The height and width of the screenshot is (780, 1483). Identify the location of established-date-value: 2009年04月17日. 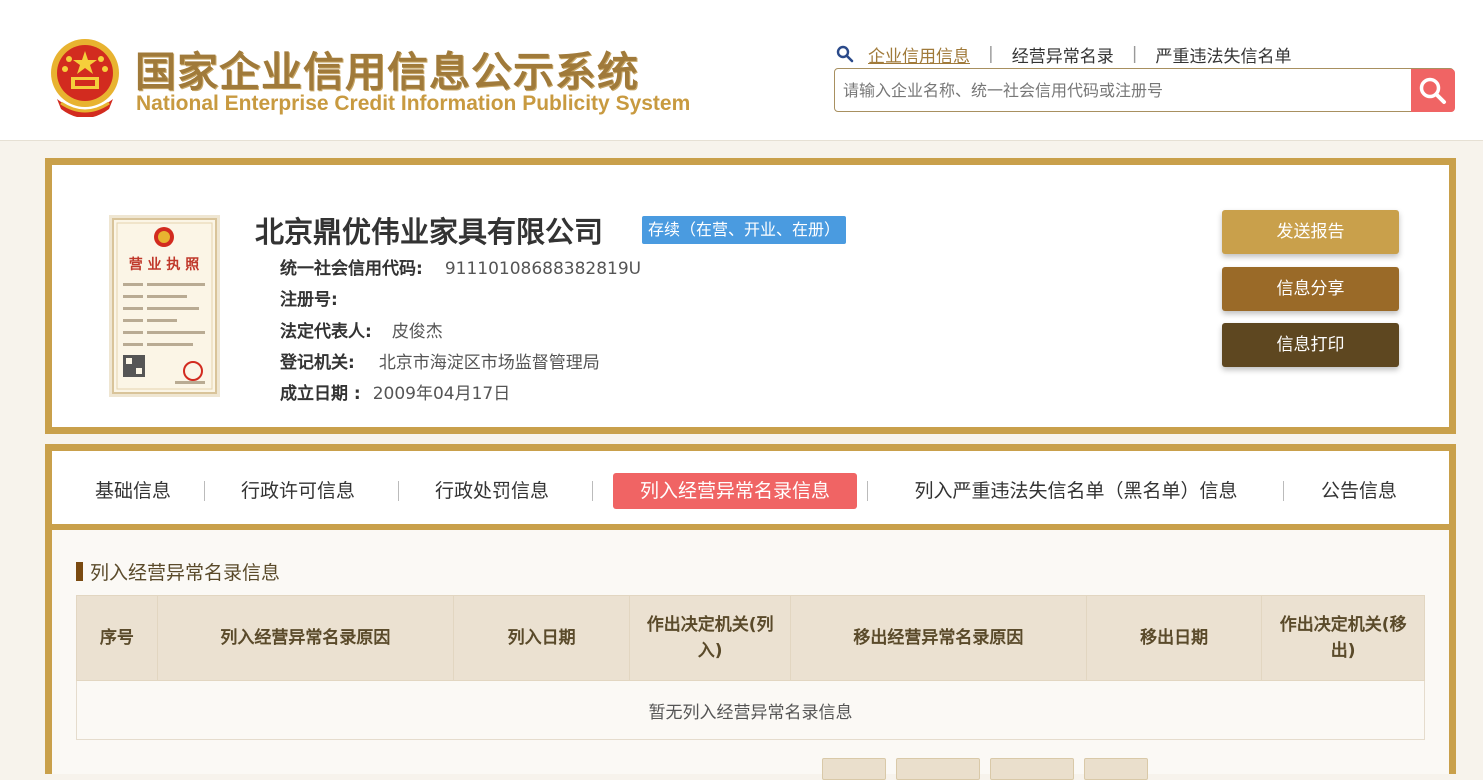
(441, 394).